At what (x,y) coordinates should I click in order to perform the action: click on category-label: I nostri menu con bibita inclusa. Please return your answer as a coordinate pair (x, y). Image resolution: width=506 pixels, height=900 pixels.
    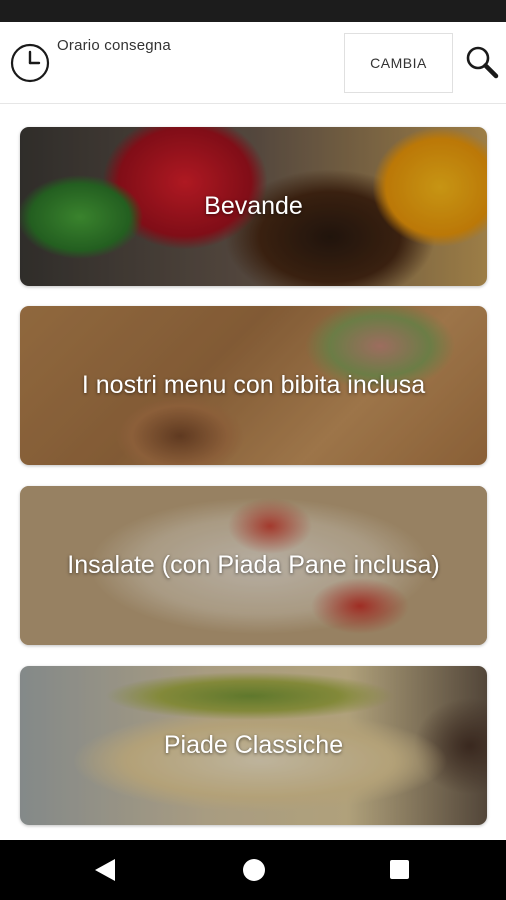
    Looking at the image, I should click on (253, 385).